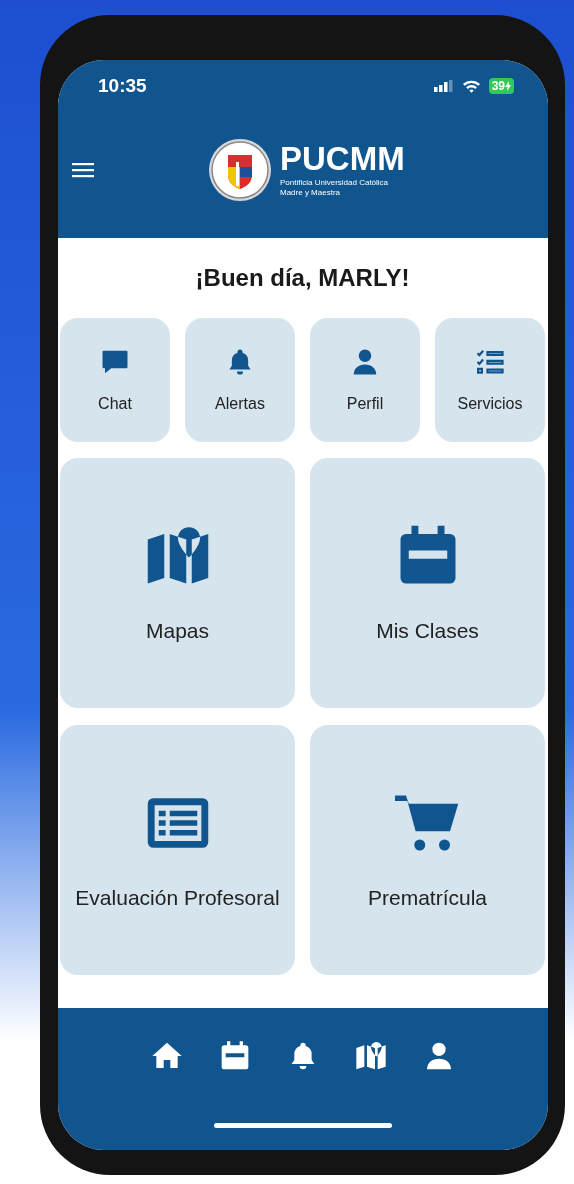  What do you see at coordinates (335, 188) in the screenshot?
I see `brand-subtitle: Pontificia Universidad Católica Madre y Maestra` at bounding box center [335, 188].